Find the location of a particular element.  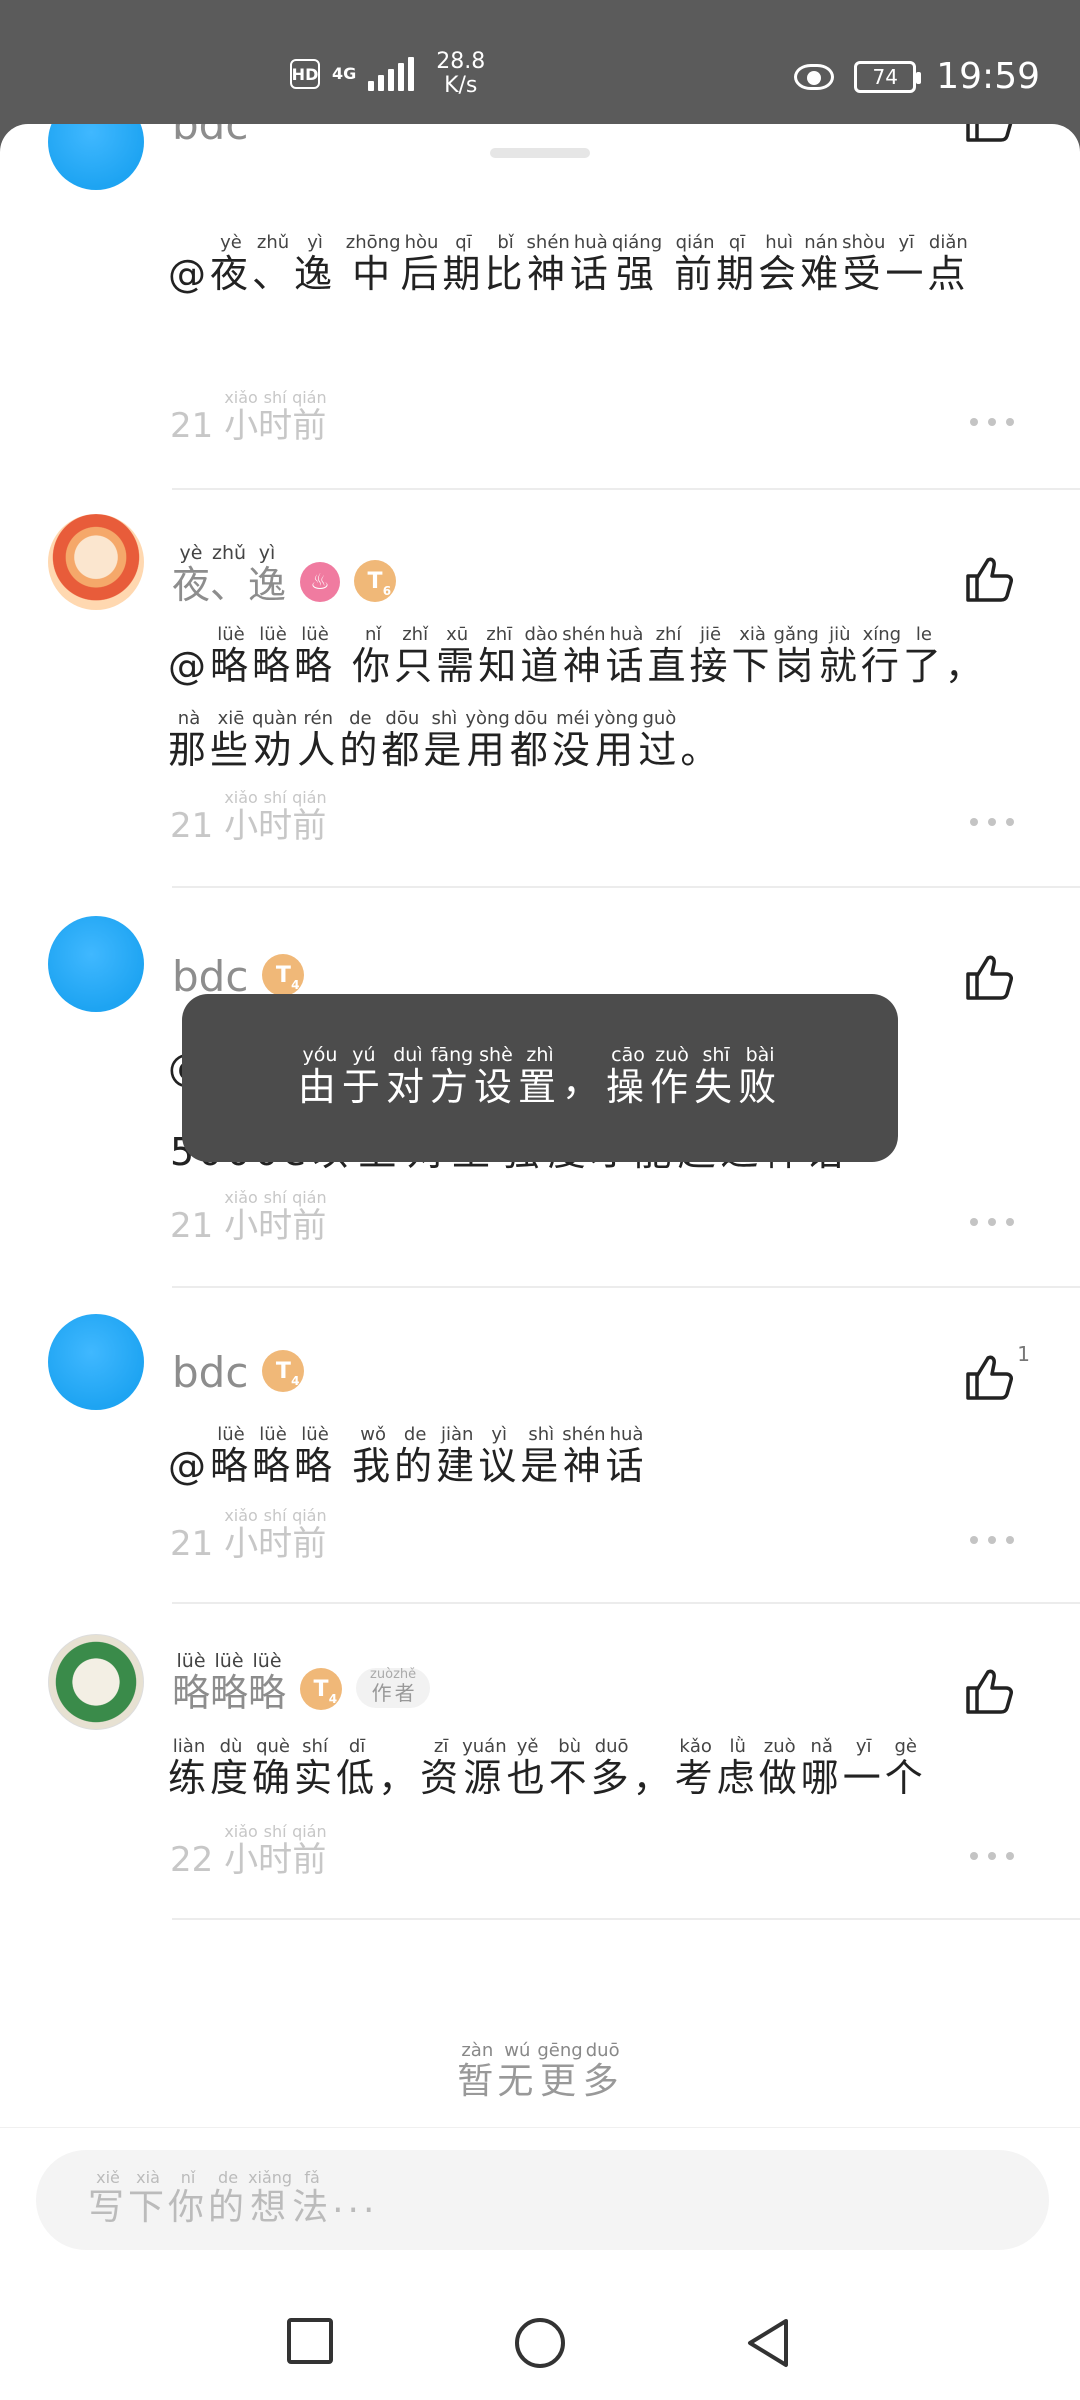

battery-icon: 74 is located at coordinates (888, 76).